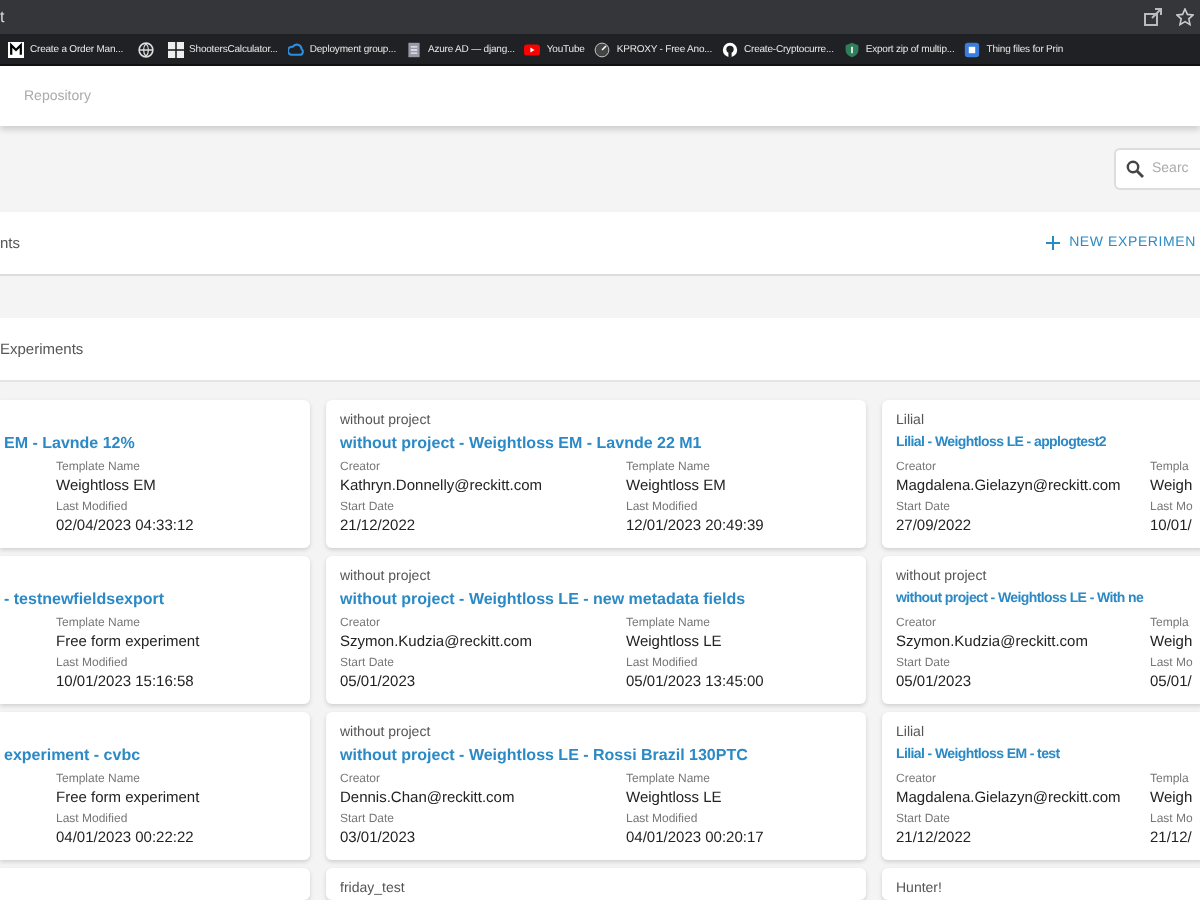 Image resolution: width=1200 pixels, height=900 pixels. Describe the element at coordinates (532, 49) in the screenshot. I see `play-icon` at that location.